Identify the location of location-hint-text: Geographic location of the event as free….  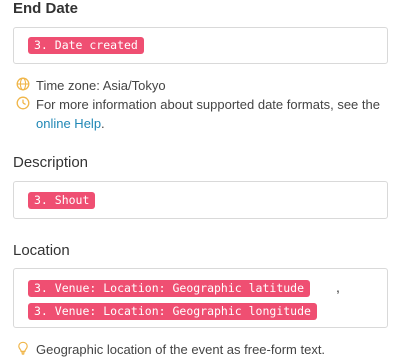
(181, 349).